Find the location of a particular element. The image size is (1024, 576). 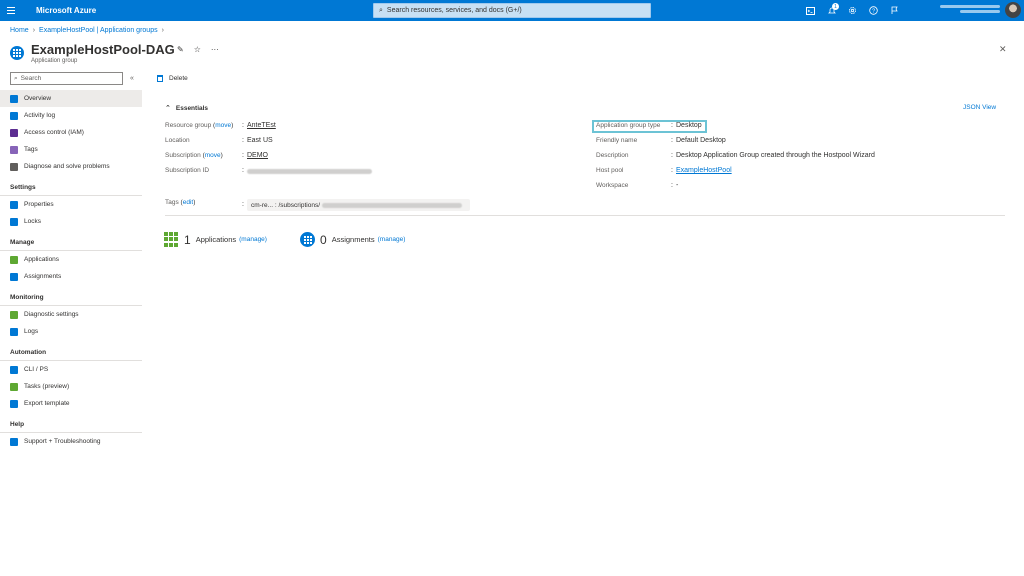

chevron-up-icon: ⌃ is located at coordinates (168, 108).